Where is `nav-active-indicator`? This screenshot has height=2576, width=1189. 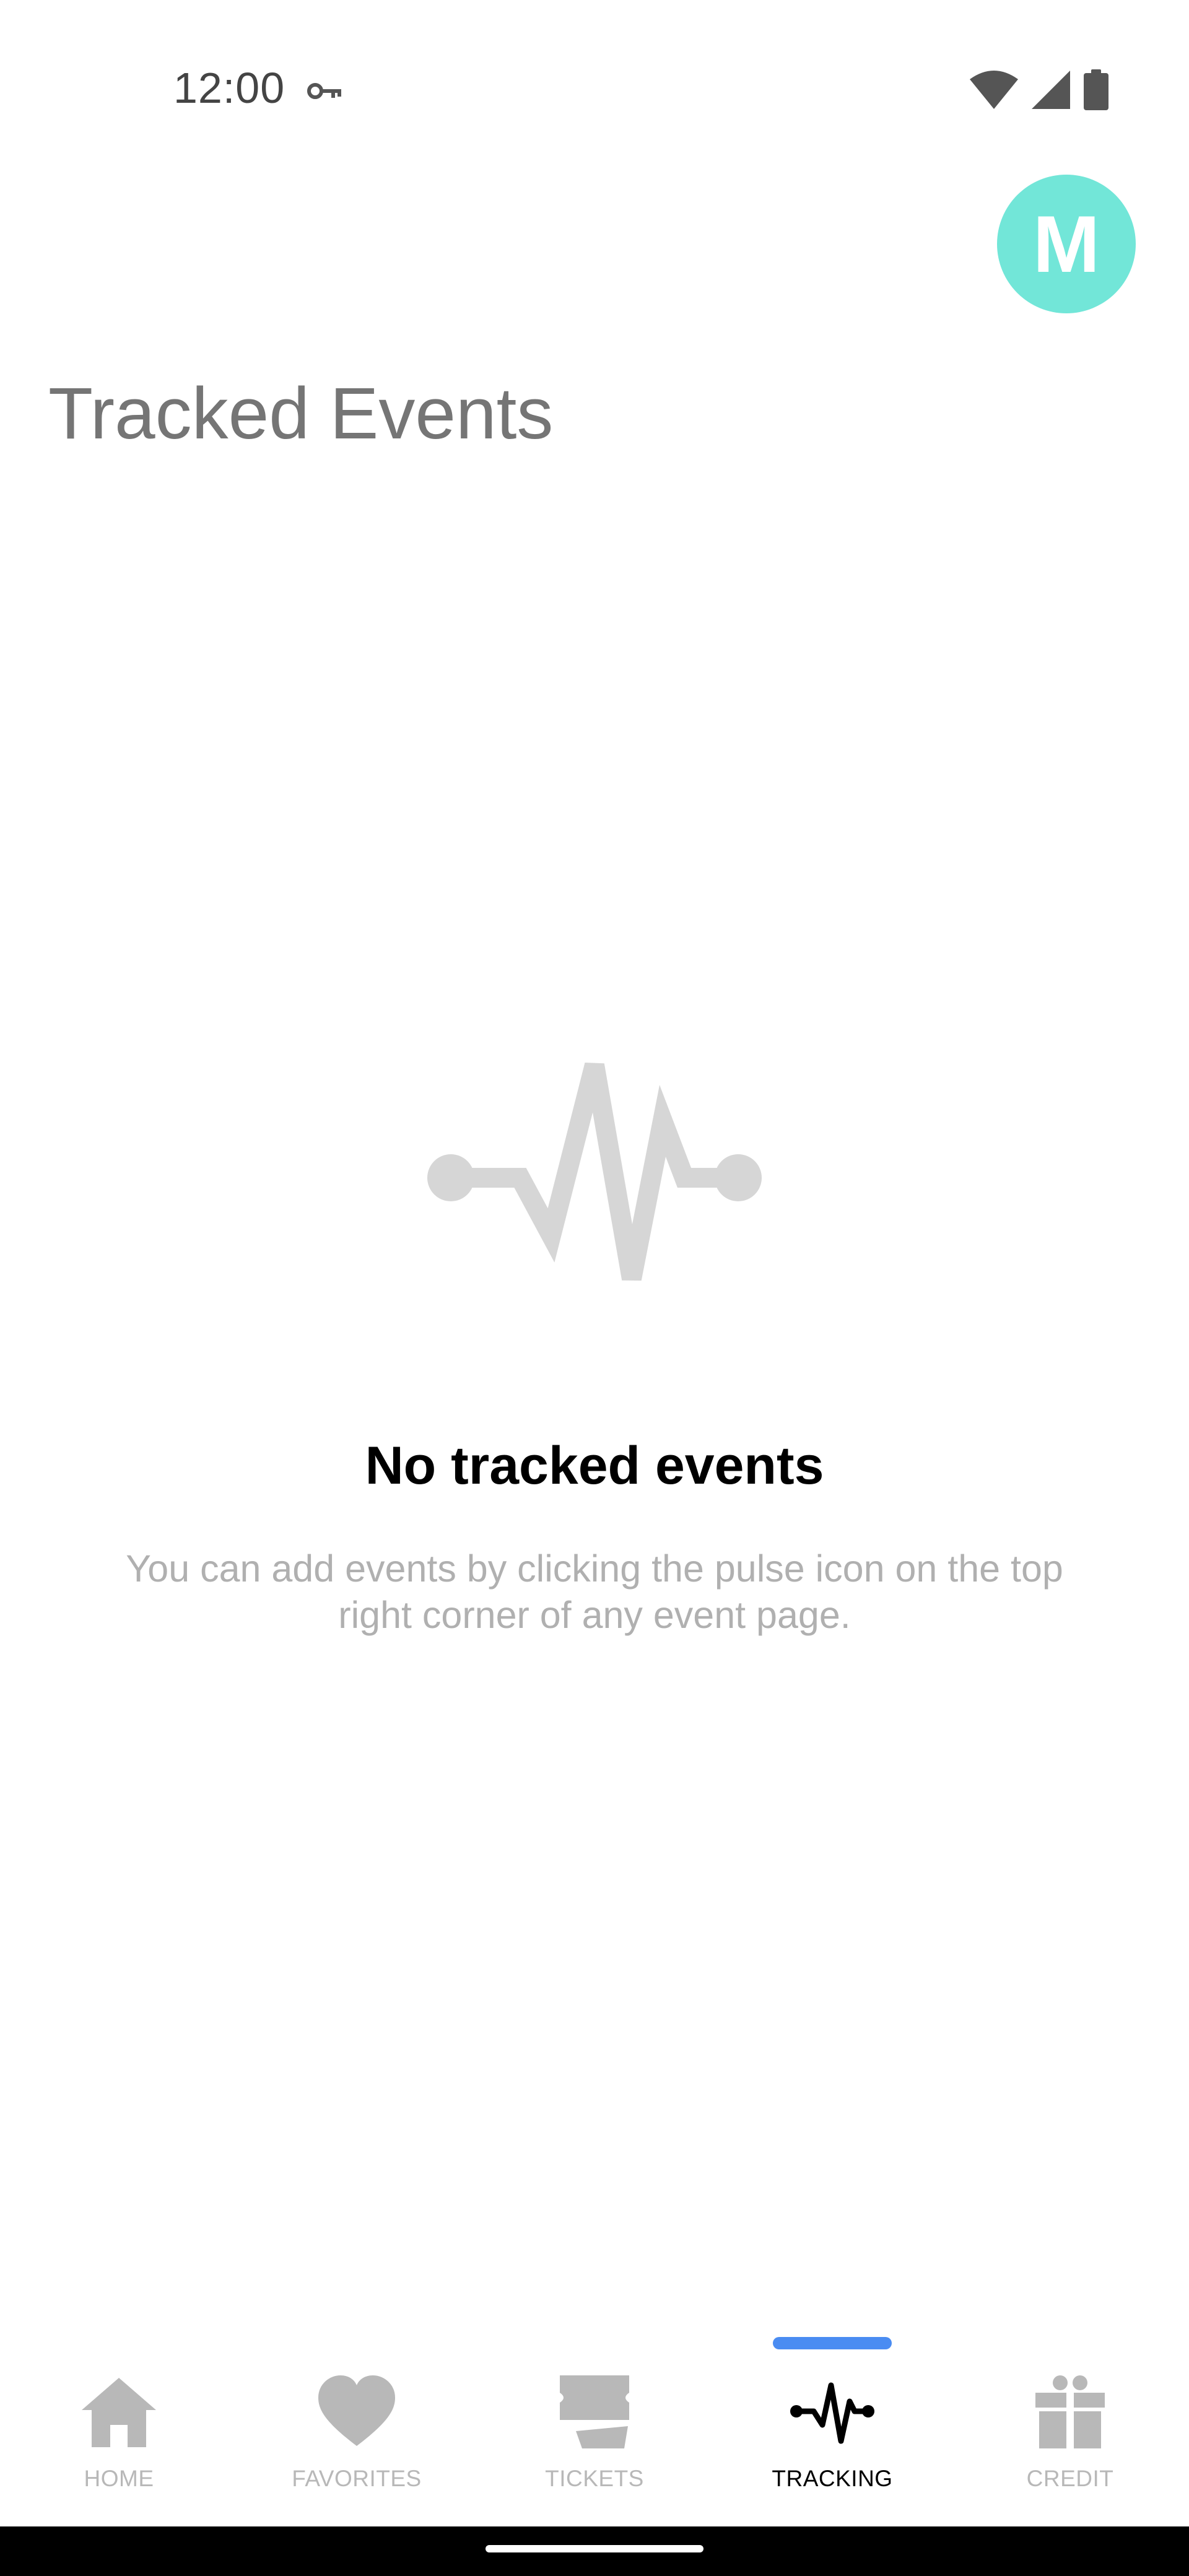
nav-active-indicator is located at coordinates (832, 2343).